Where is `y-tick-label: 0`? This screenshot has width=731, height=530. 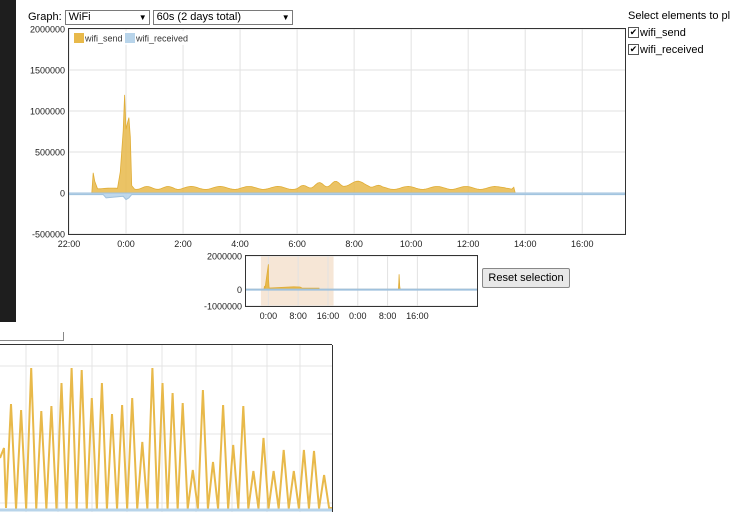
y-tick-label: 0 is located at coordinates (62, 194).